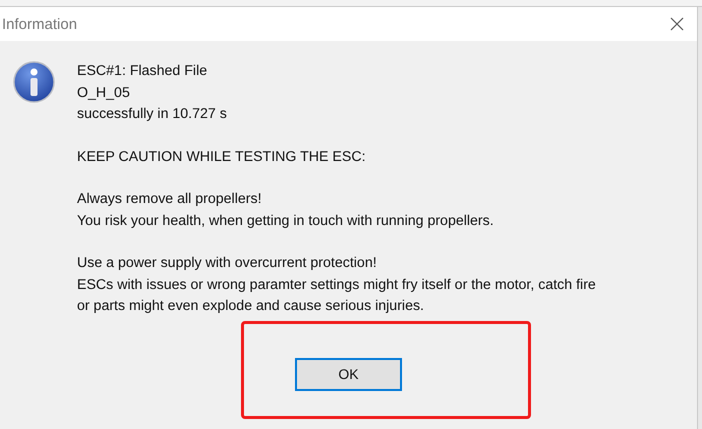 This screenshot has height=429, width=702. What do you see at coordinates (286, 210) in the screenshot?
I see `message-text: Always remove all propellers! You risk your health, when getting in touch with running propellers.` at bounding box center [286, 210].